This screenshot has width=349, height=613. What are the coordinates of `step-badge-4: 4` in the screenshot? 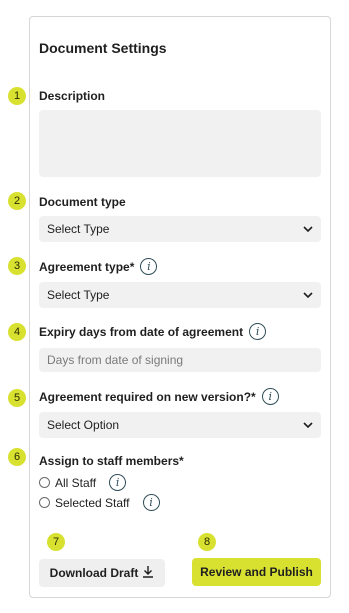 It's located at (17, 332).